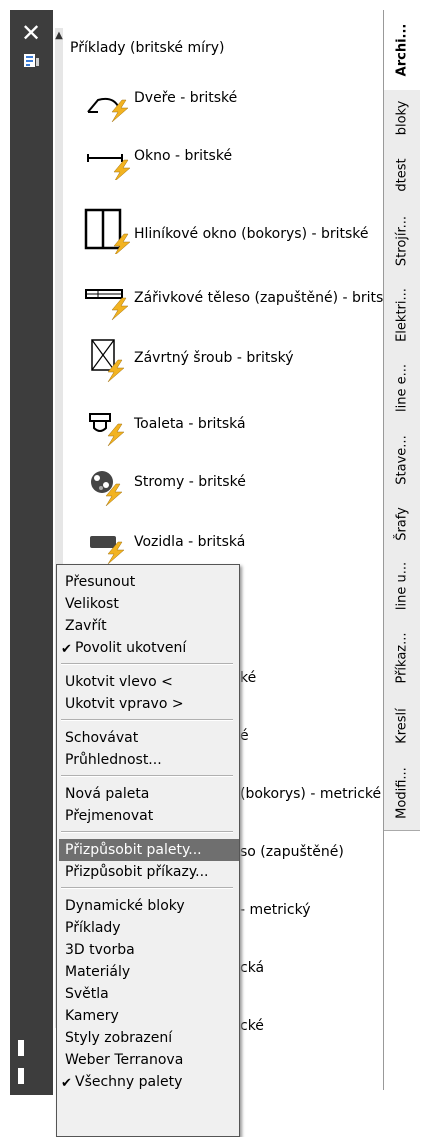 Image resolution: width=444 pixels, height=1137 pixels. Describe the element at coordinates (109, 167) in the screenshot. I see `window-icon` at that location.